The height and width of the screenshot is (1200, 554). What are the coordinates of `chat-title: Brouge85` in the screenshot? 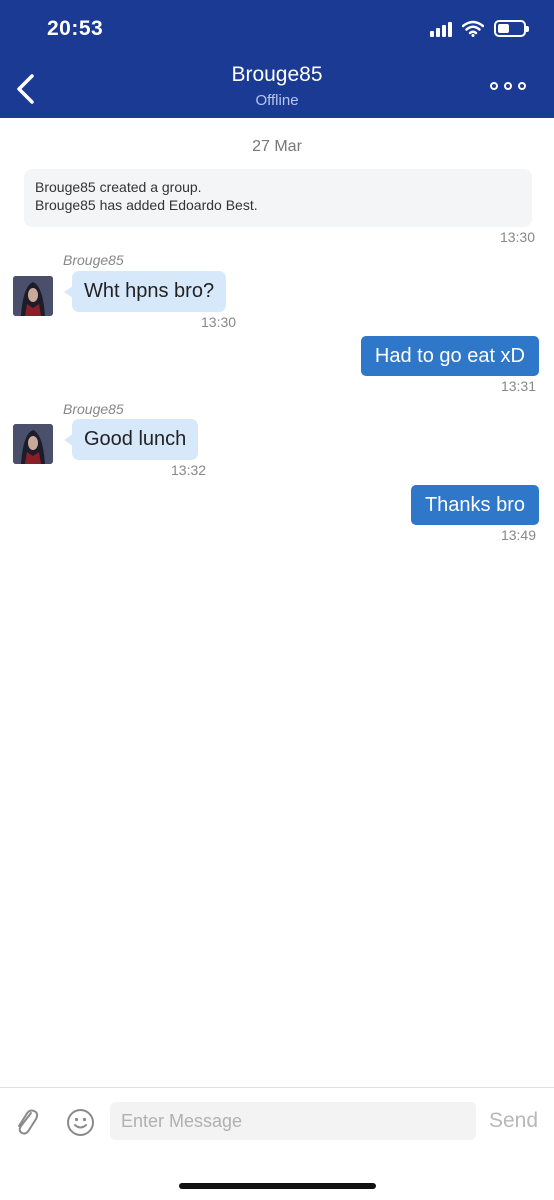 It's located at (277, 75).